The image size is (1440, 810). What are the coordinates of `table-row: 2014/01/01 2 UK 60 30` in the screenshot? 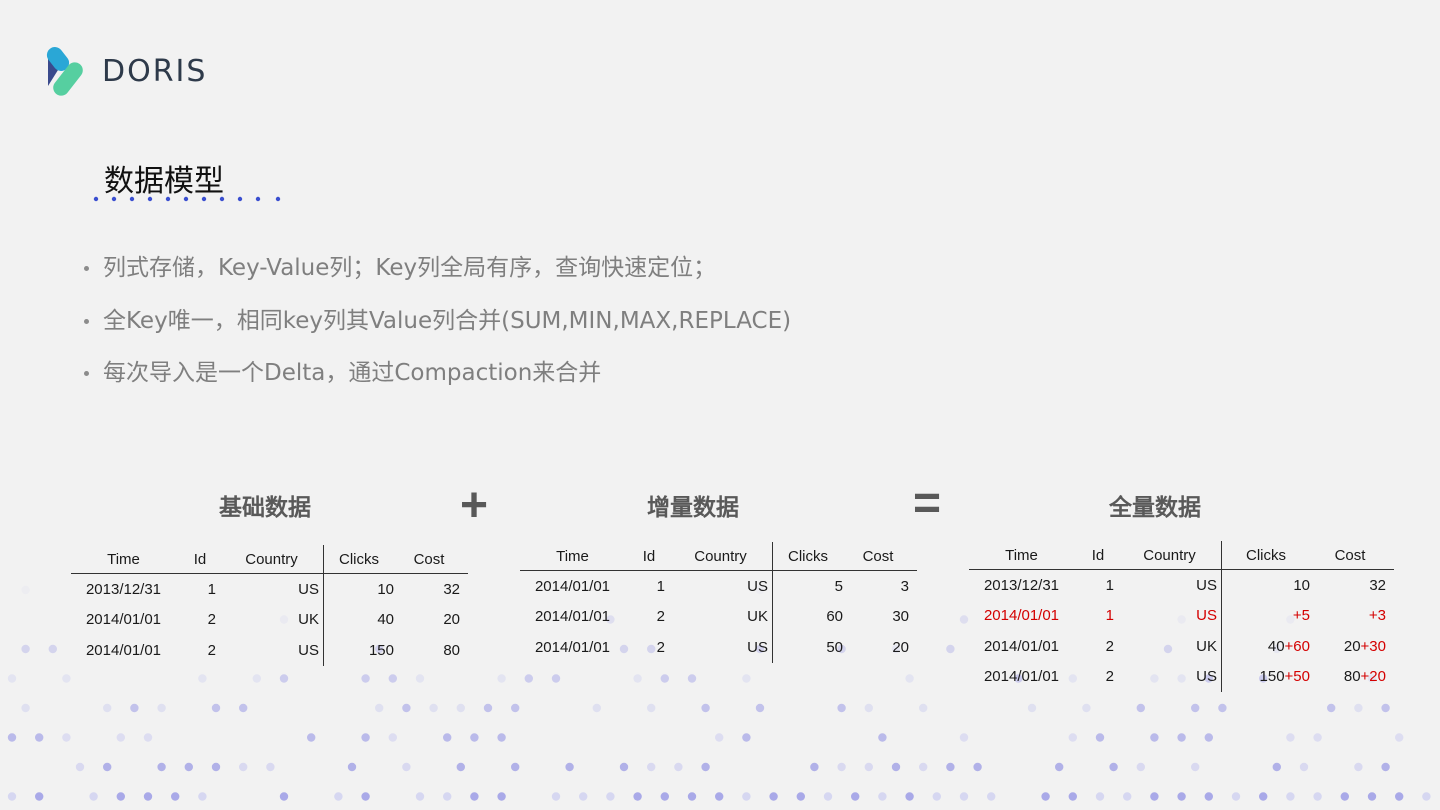 It's located at (718, 616).